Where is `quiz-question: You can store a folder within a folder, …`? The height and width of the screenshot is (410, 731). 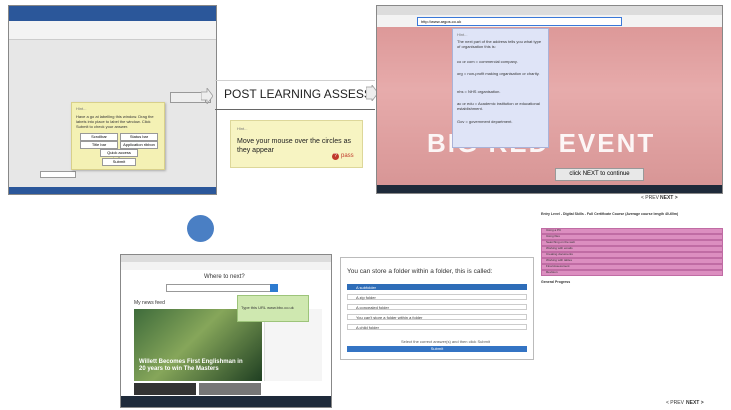
quiz-question: You can store a folder within a folder, … is located at coordinates (420, 271).